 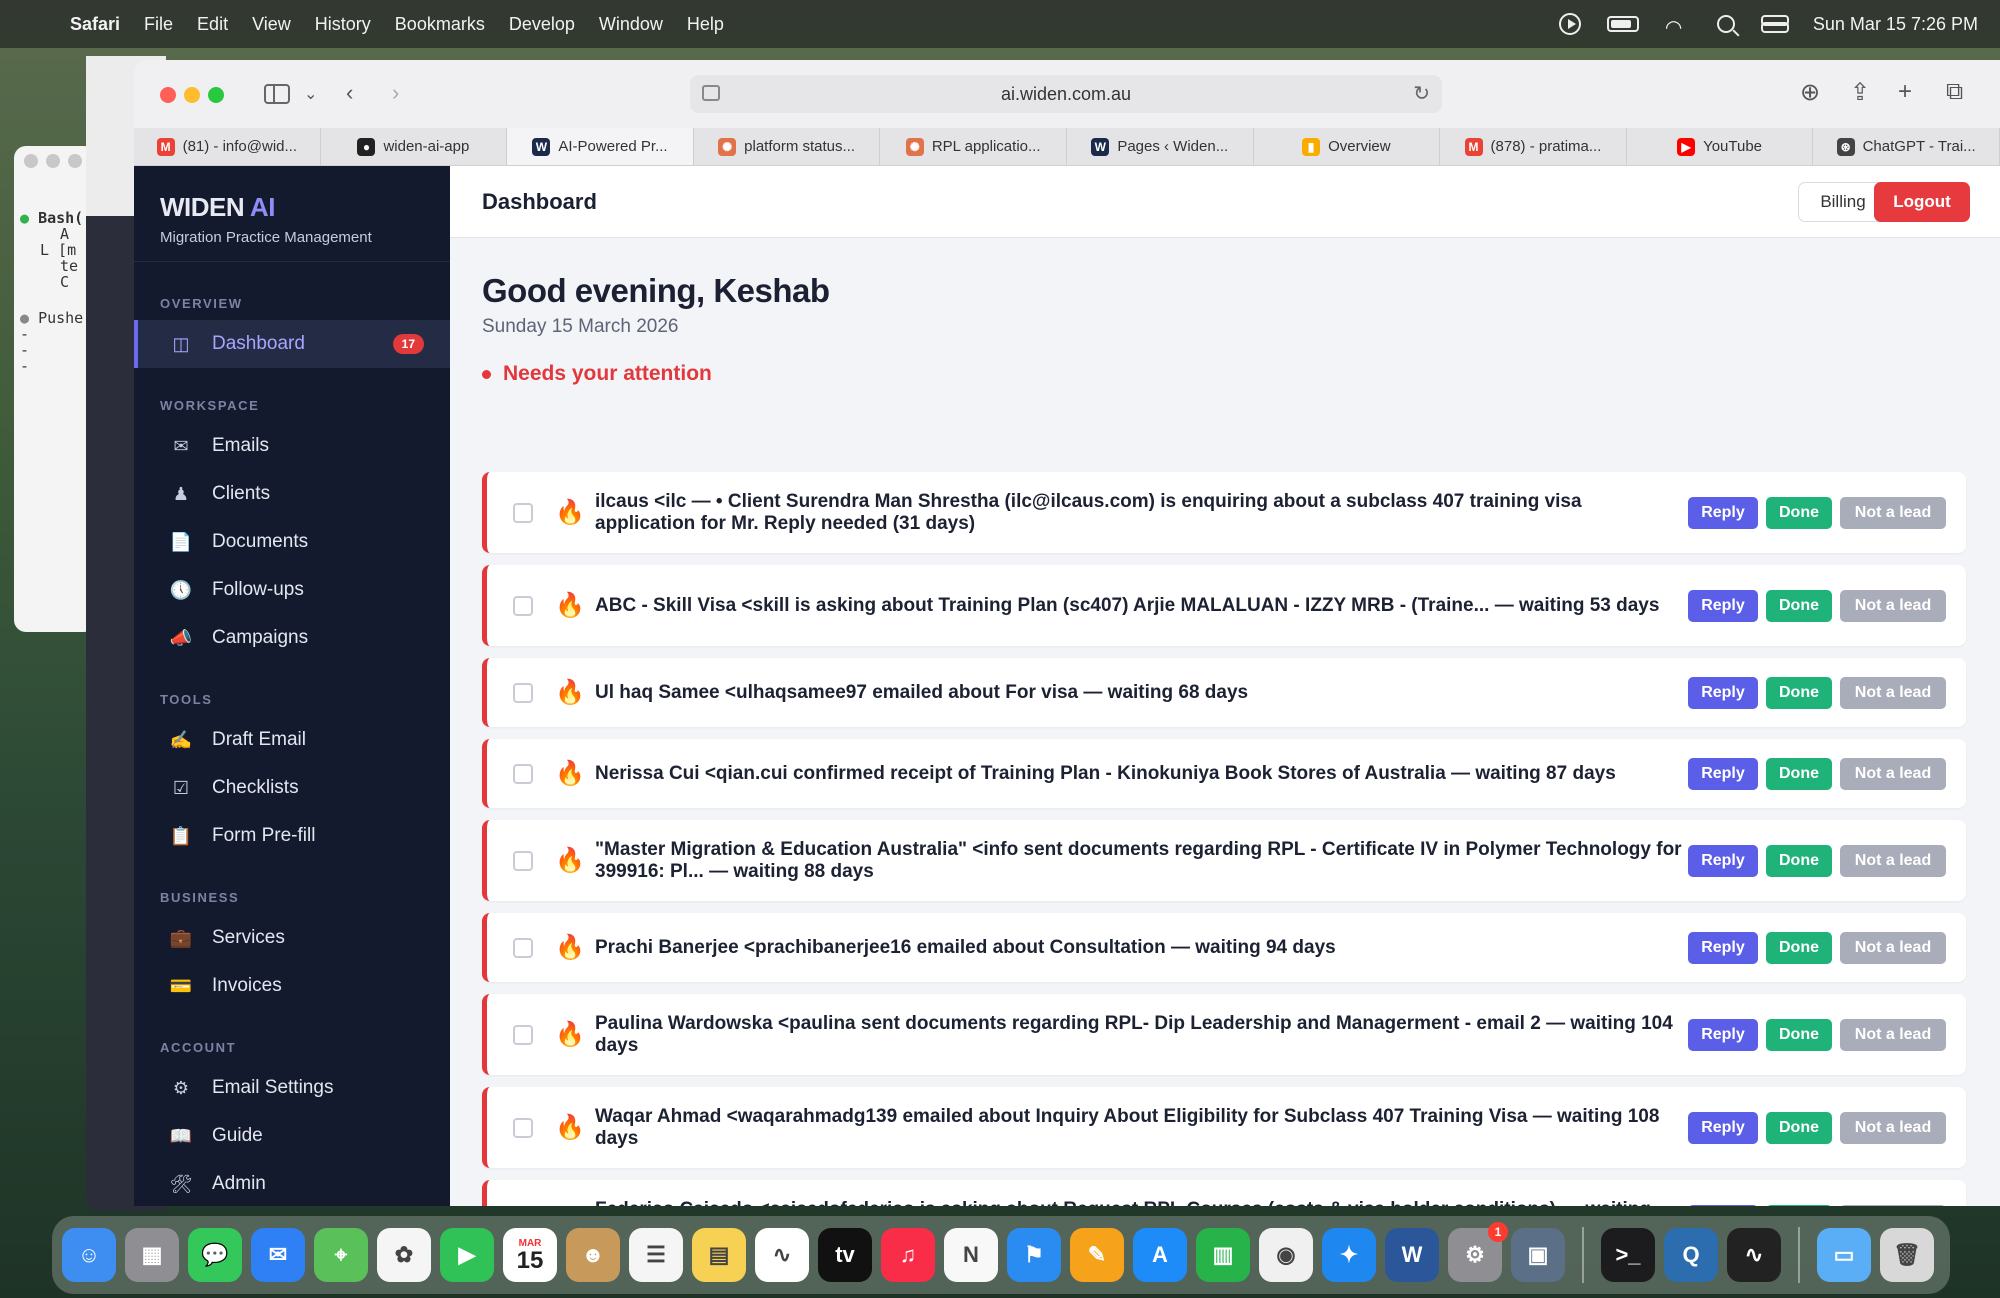 I want to click on dock-quicktime-icon: Q, so click(x=1691, y=1255).